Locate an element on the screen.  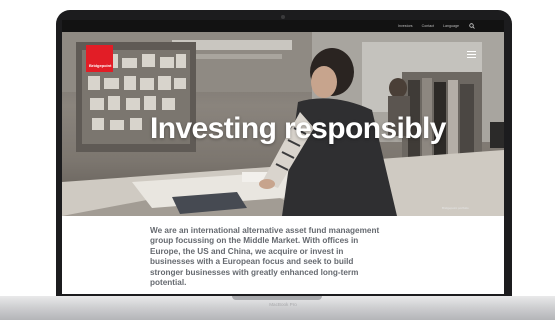
brand-logo: Bridgepoint is located at coordinates (99, 58).